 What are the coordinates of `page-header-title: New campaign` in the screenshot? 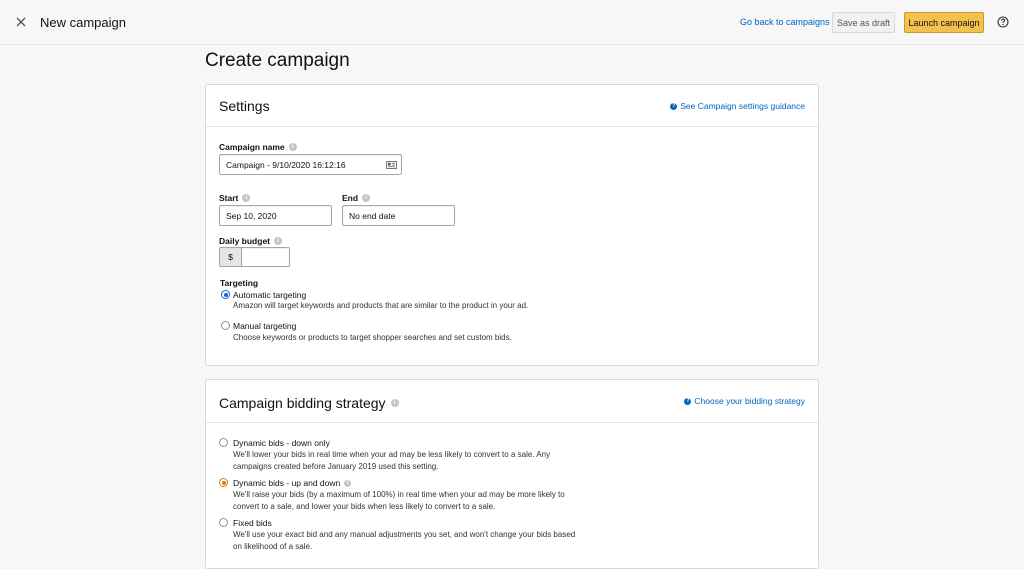 It's located at (83, 22).